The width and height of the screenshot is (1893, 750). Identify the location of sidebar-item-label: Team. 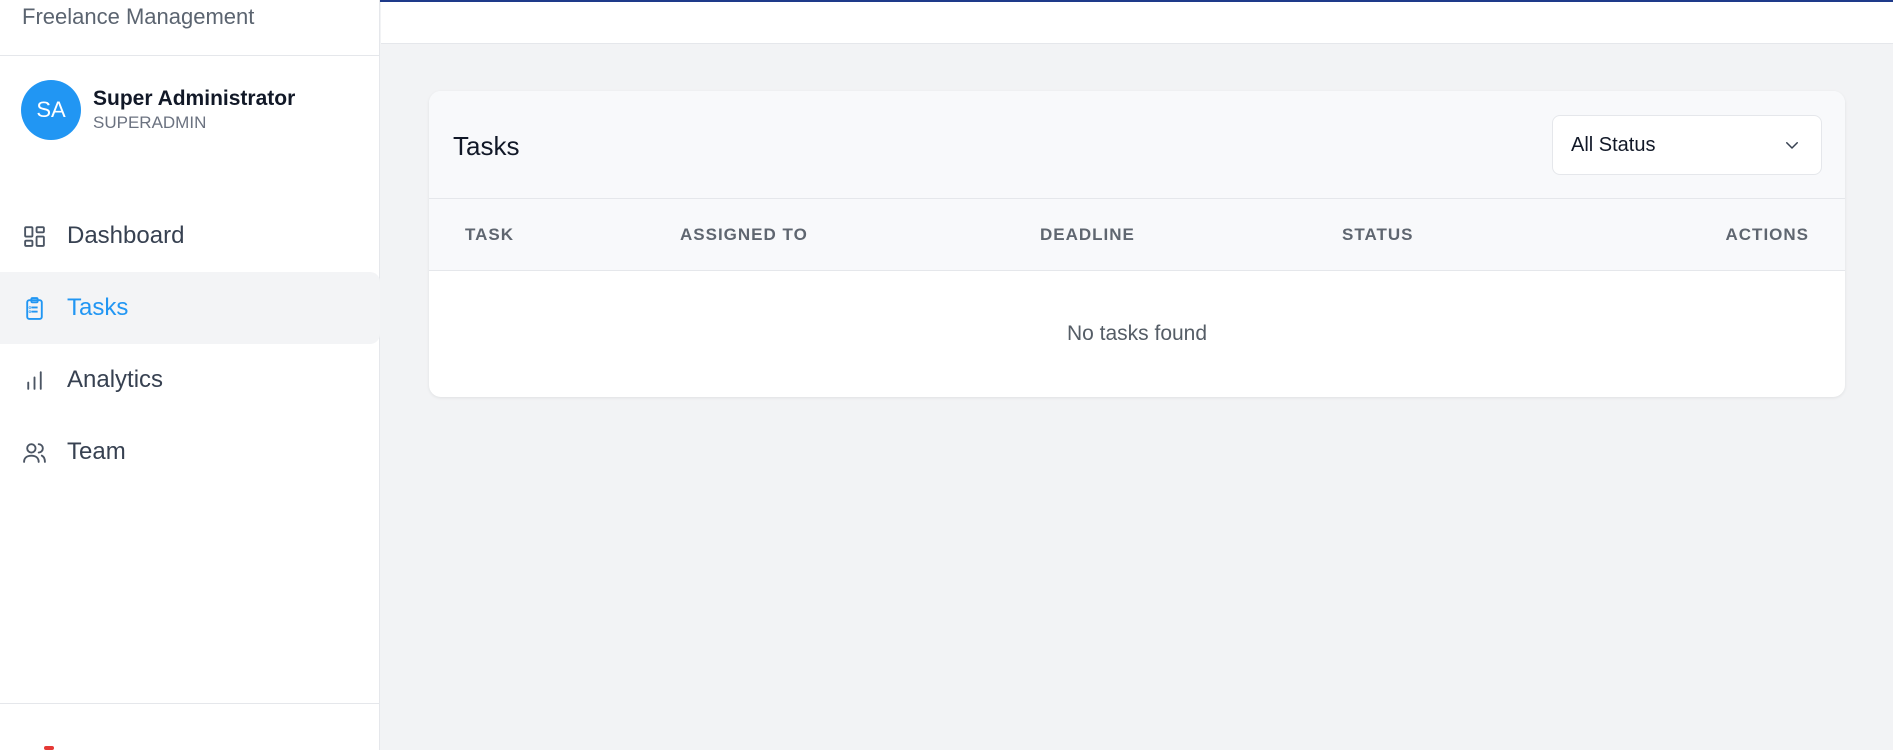
(96, 451).